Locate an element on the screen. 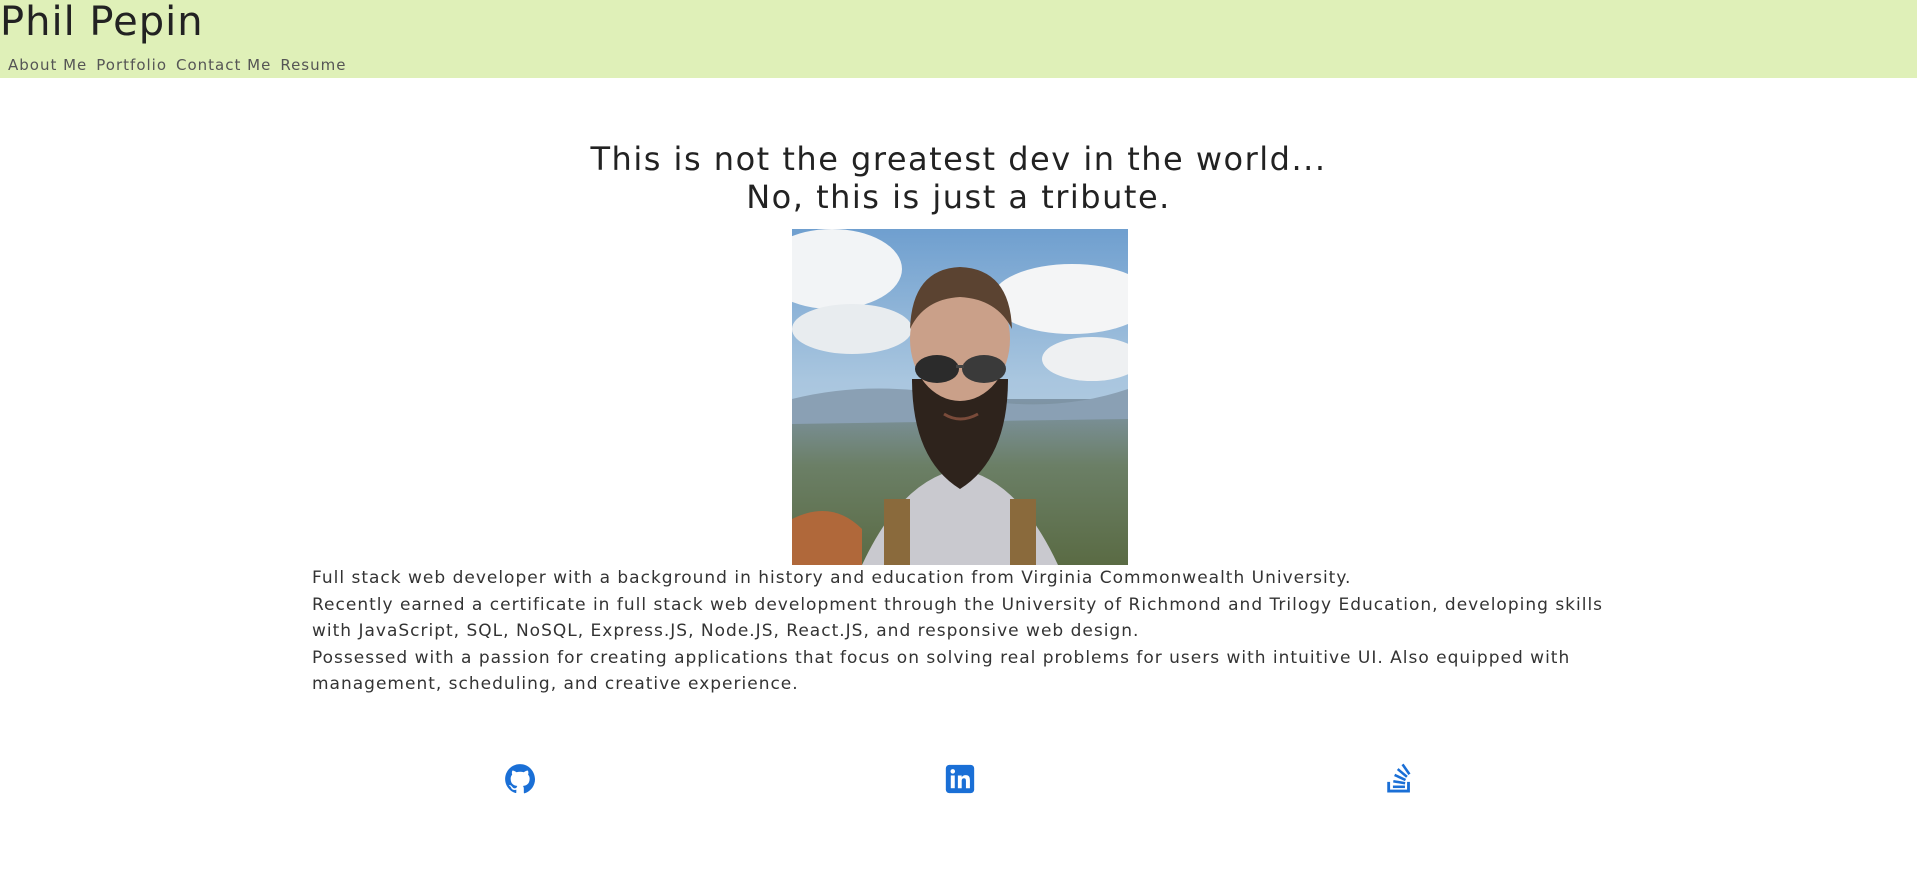 This screenshot has width=1917, height=895. linkedin-icon is located at coordinates (960, 779).